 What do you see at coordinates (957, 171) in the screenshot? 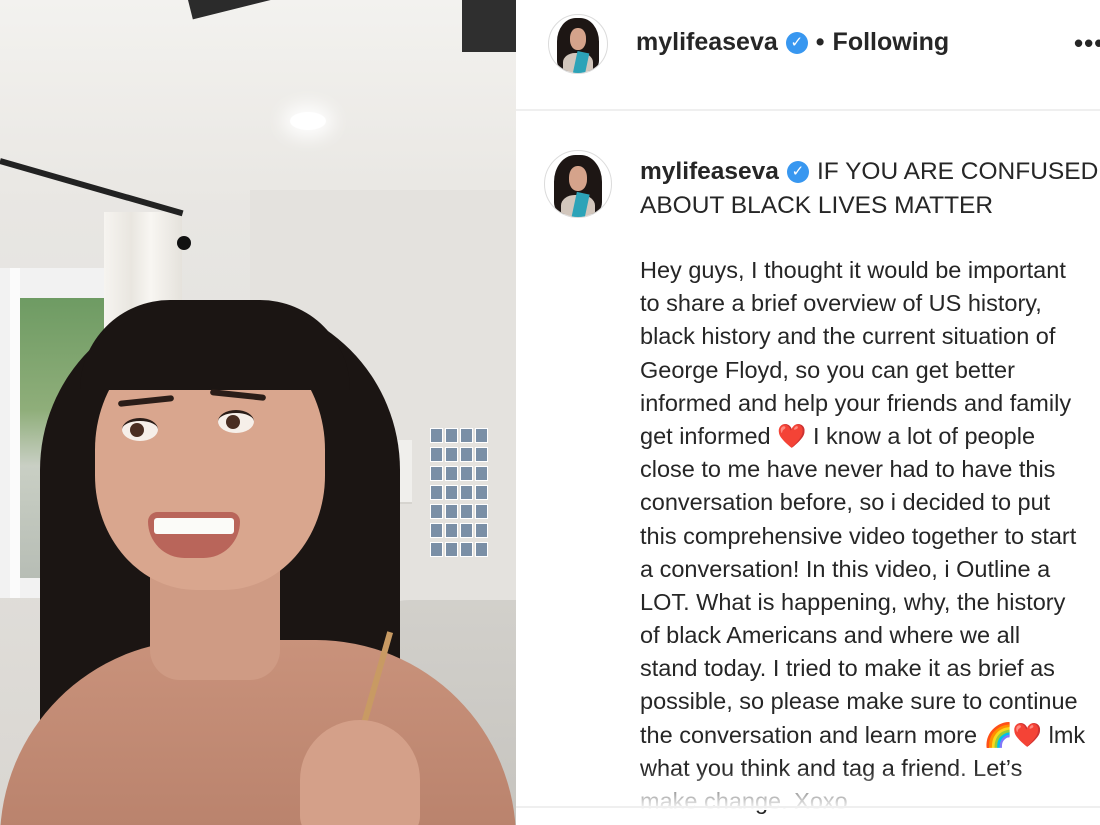
I see `caption-title-line-1: IF YOU ARE CONFUSED` at bounding box center [957, 171].